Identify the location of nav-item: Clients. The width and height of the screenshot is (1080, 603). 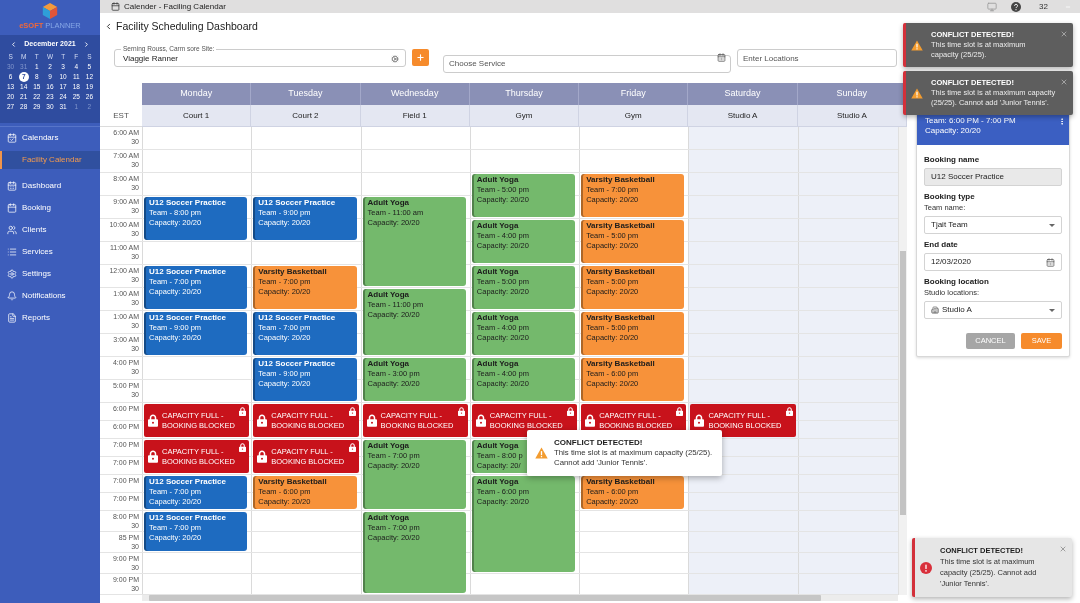
(50, 230).